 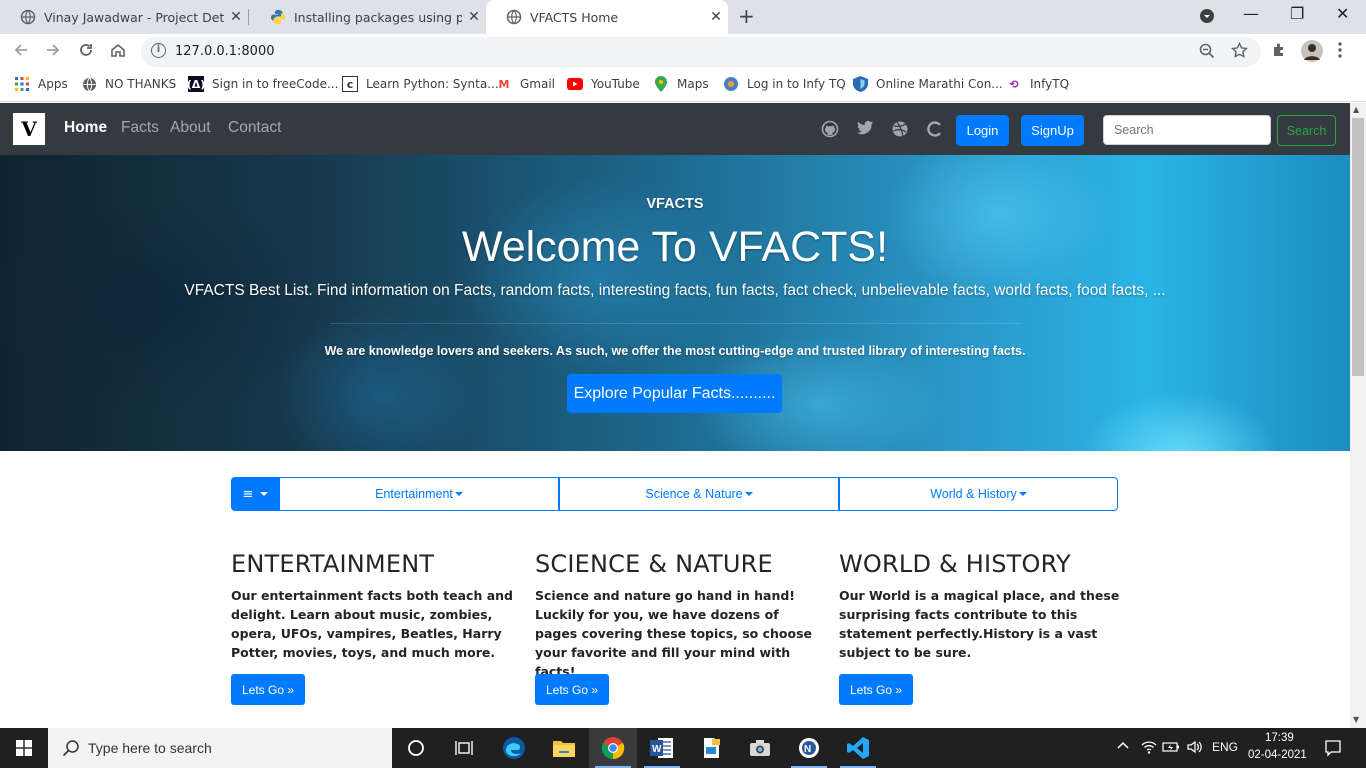 I want to click on scroll-up-icon: ▲, so click(x=1356, y=109).